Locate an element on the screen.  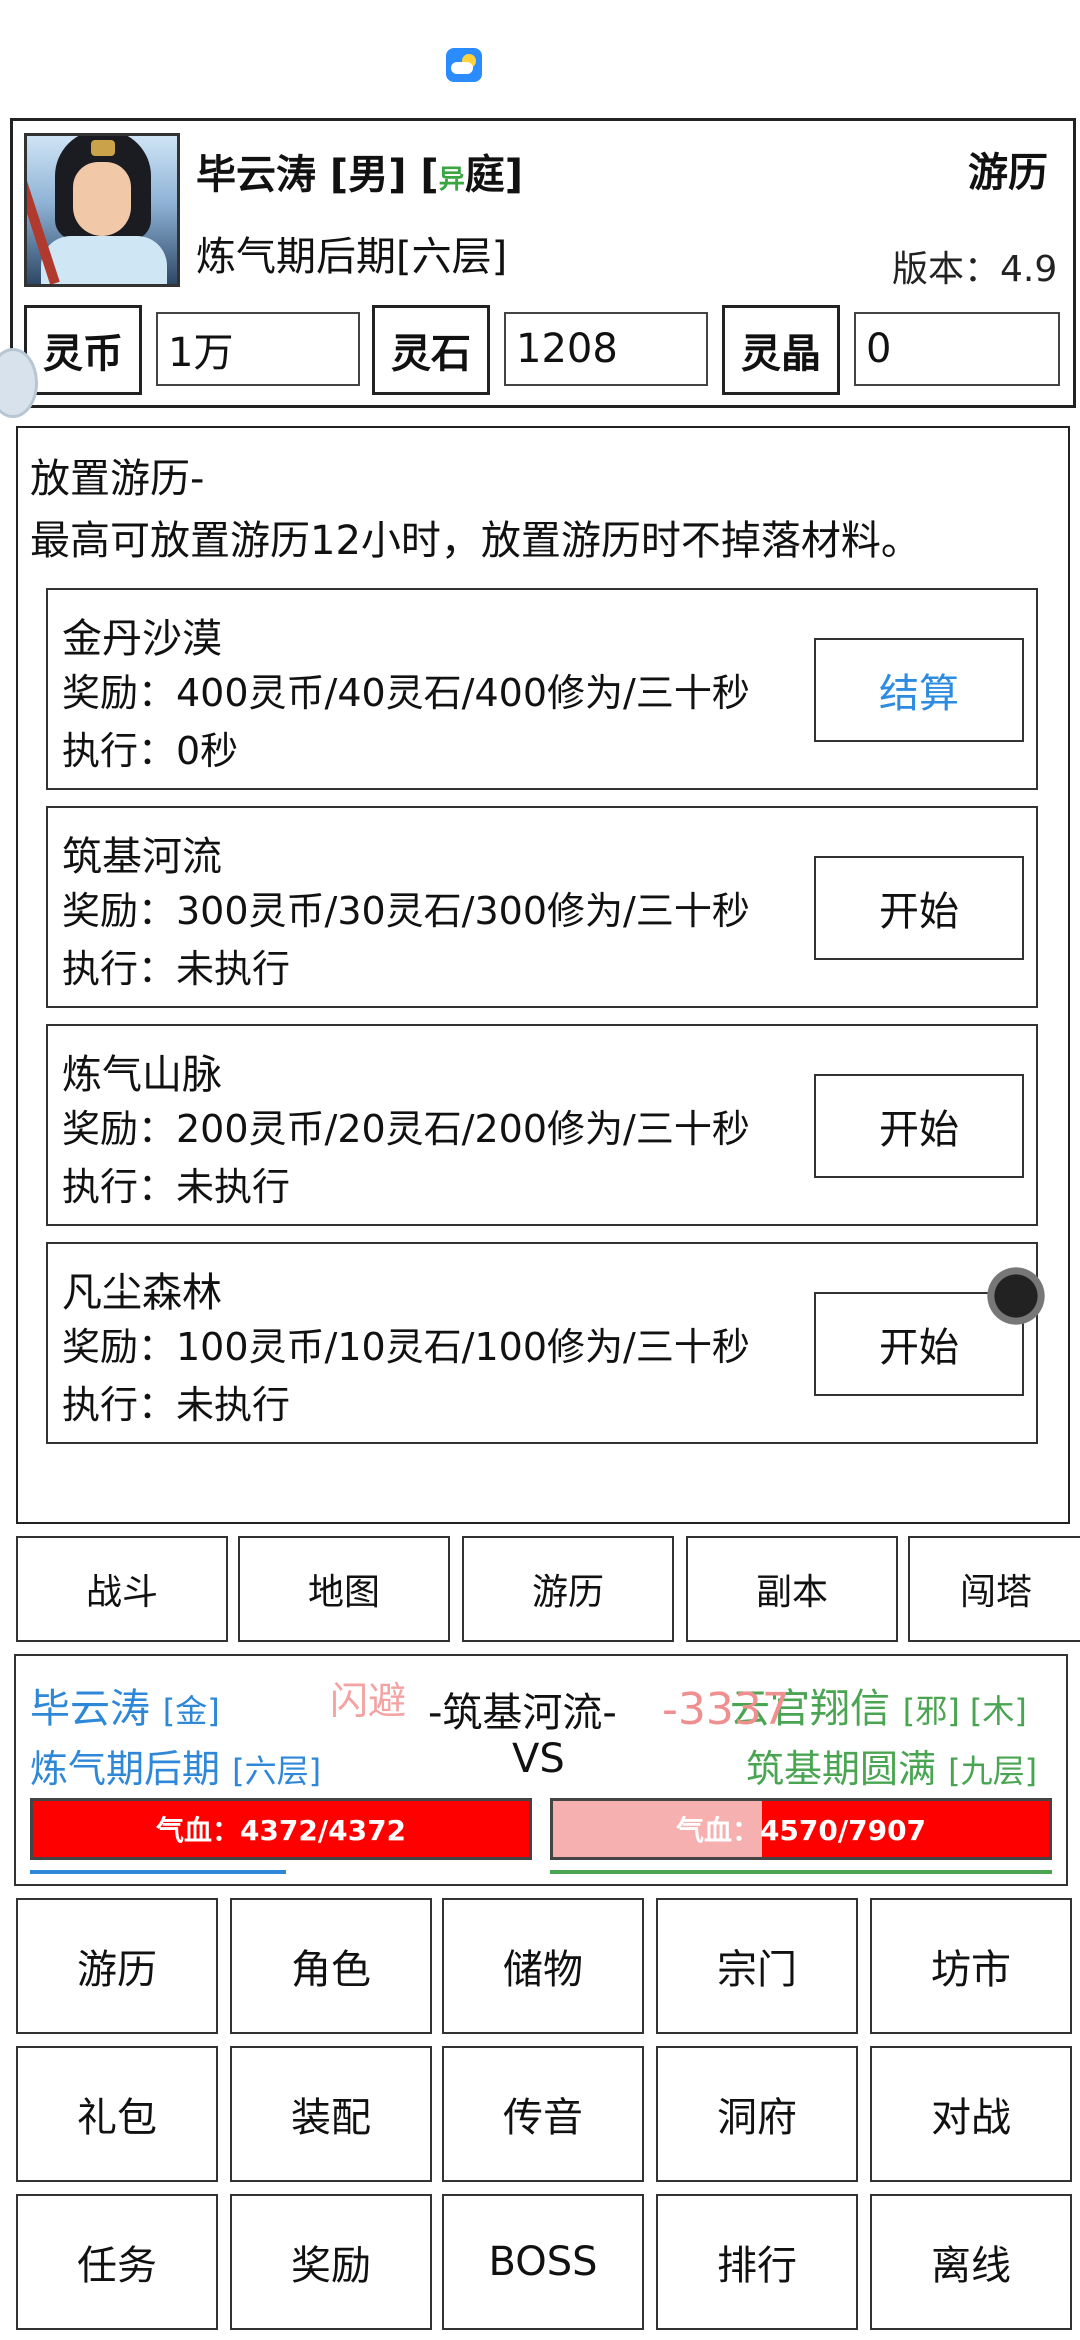
vs-label: VS is located at coordinates (538, 1759).